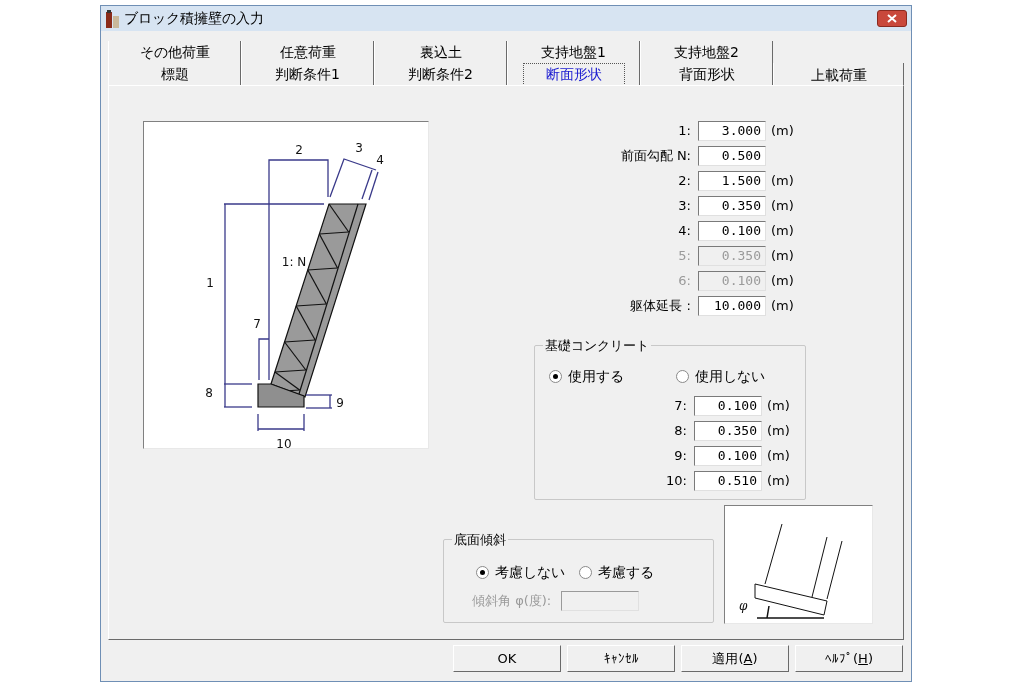 The image size is (1024, 682). What do you see at coordinates (660, 305) in the screenshot?
I see `field-label: 躯体延長 :` at bounding box center [660, 305].